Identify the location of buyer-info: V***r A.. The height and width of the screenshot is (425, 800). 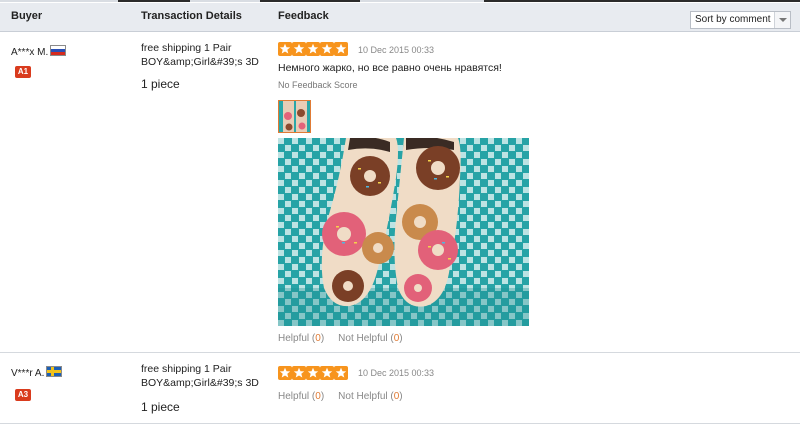
(37, 372).